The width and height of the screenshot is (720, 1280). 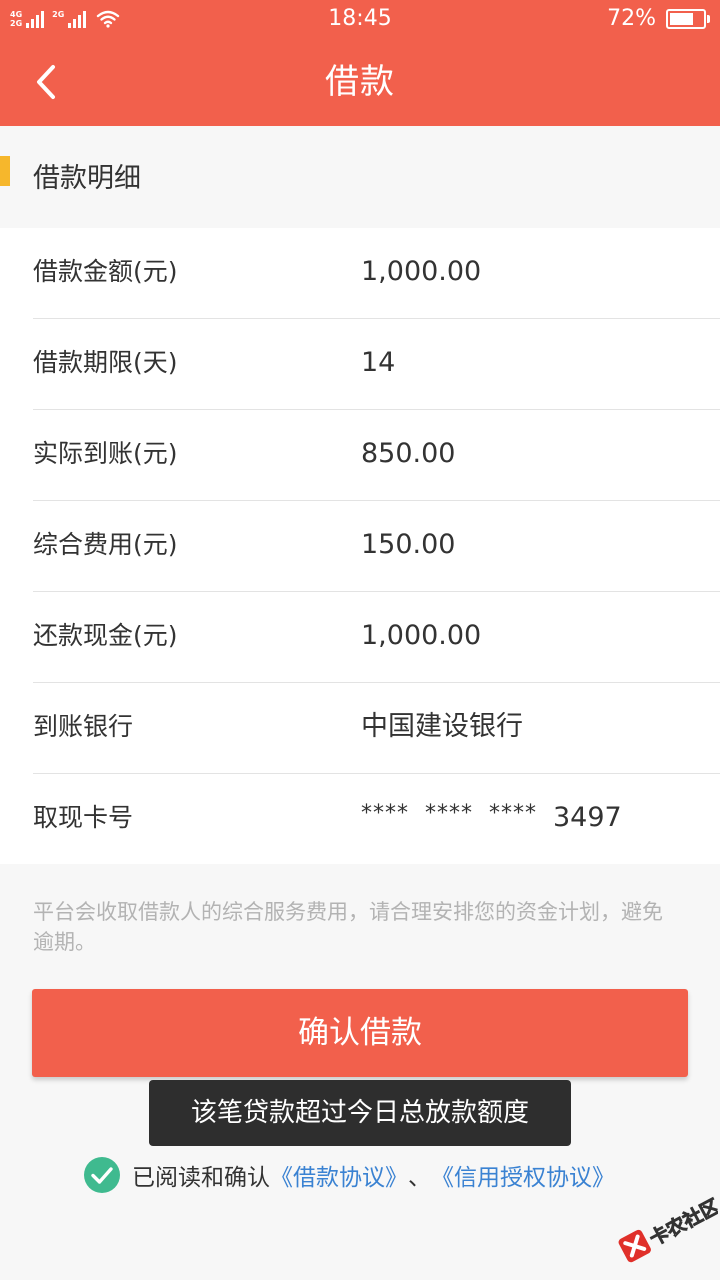 What do you see at coordinates (587, 817) in the screenshot?
I see `card-number-last4: 3497` at bounding box center [587, 817].